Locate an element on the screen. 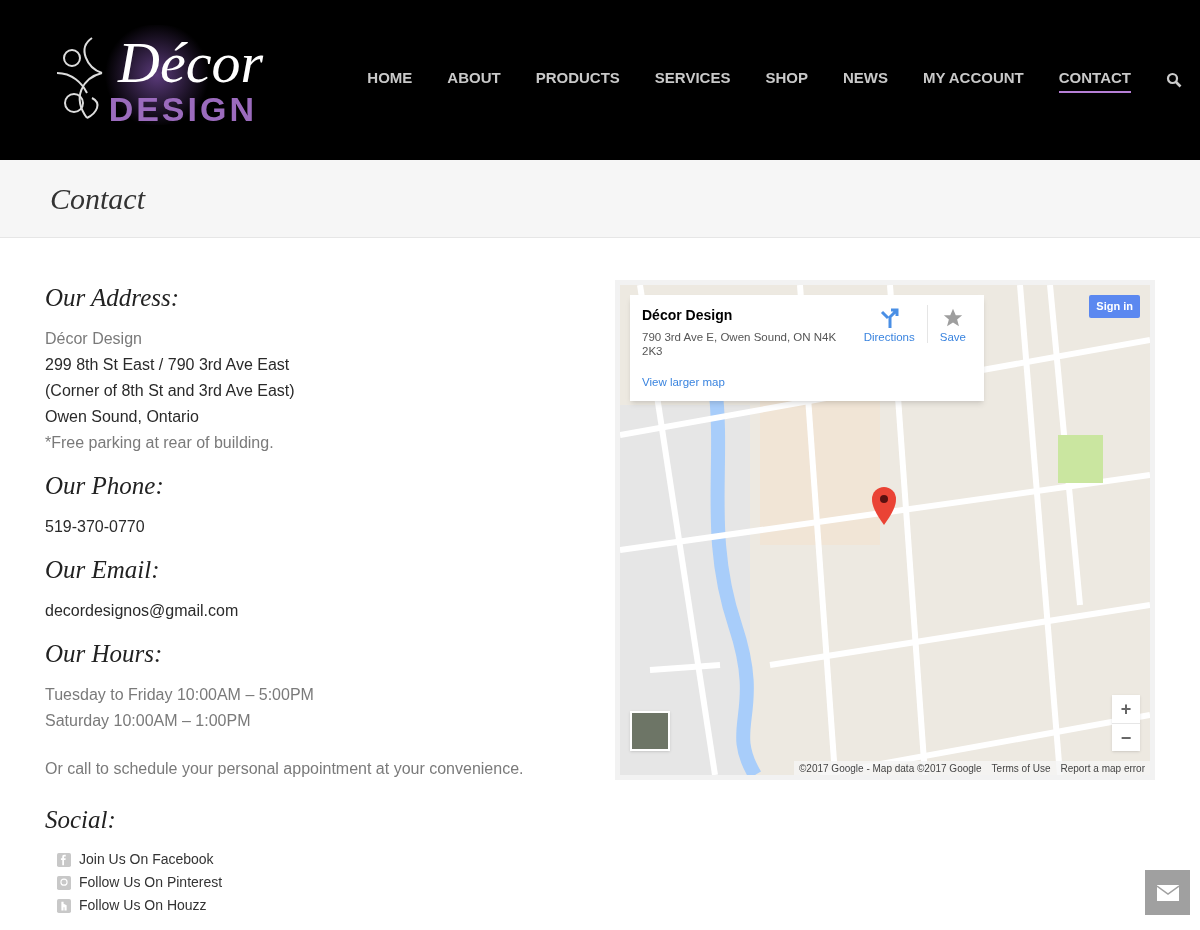  page-title: Contact is located at coordinates (97, 199).